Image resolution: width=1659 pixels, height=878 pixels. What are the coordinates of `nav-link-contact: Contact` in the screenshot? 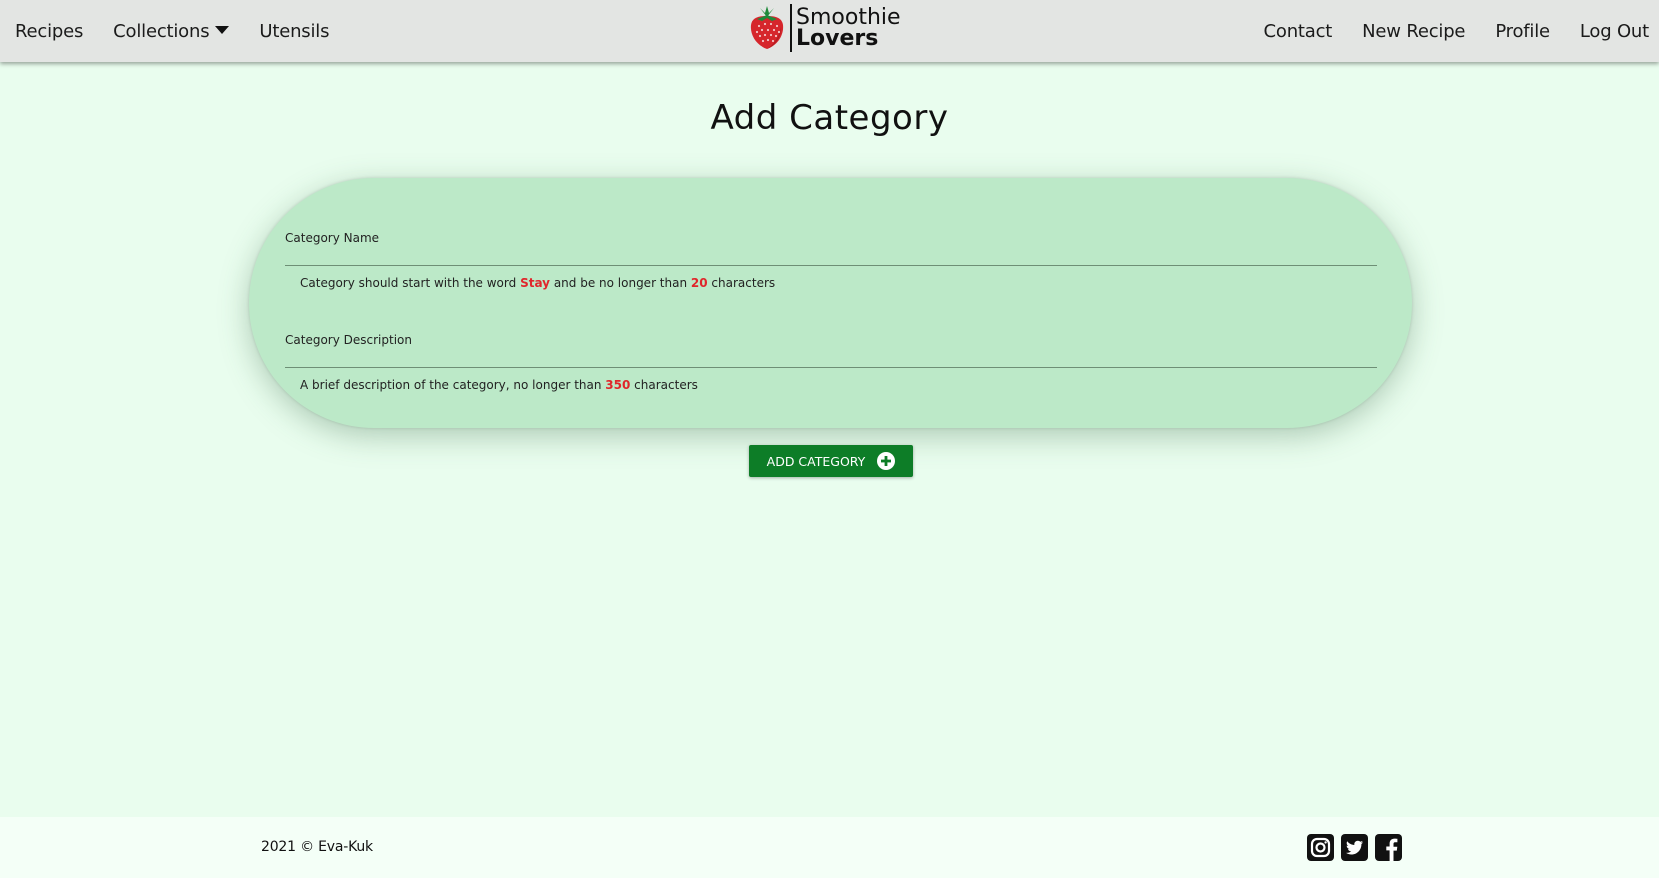 It's located at (1298, 31).